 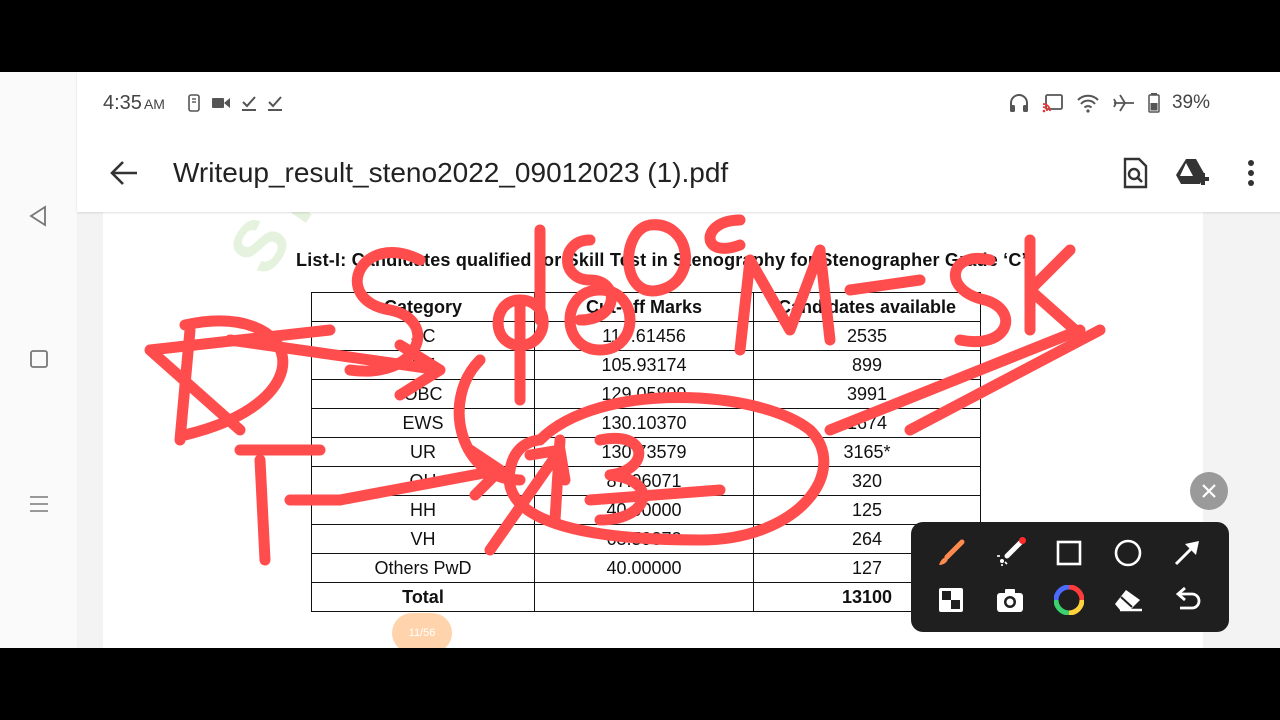 I want to click on more-options-icon, so click(x=1251, y=173).